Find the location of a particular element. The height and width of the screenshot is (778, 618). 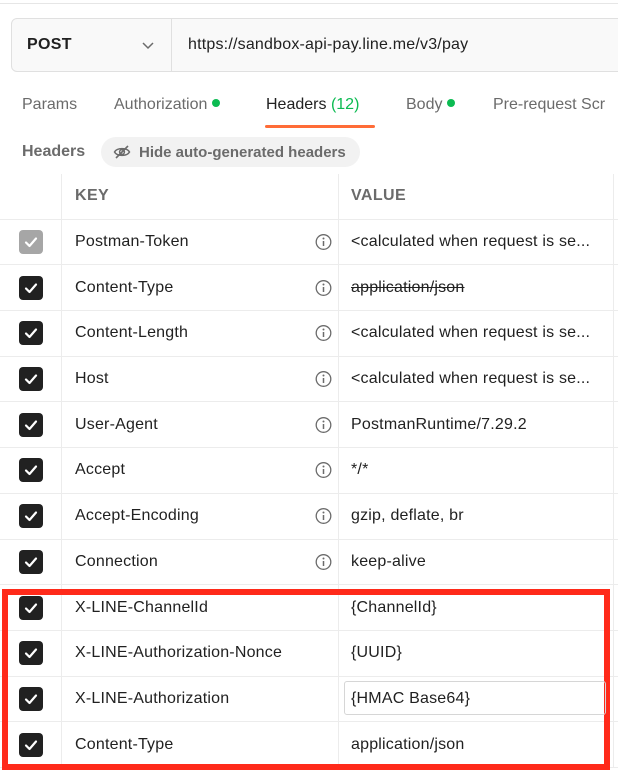

header-value-cell: PostmanRuntime/7.29.2 is located at coordinates (476, 425).